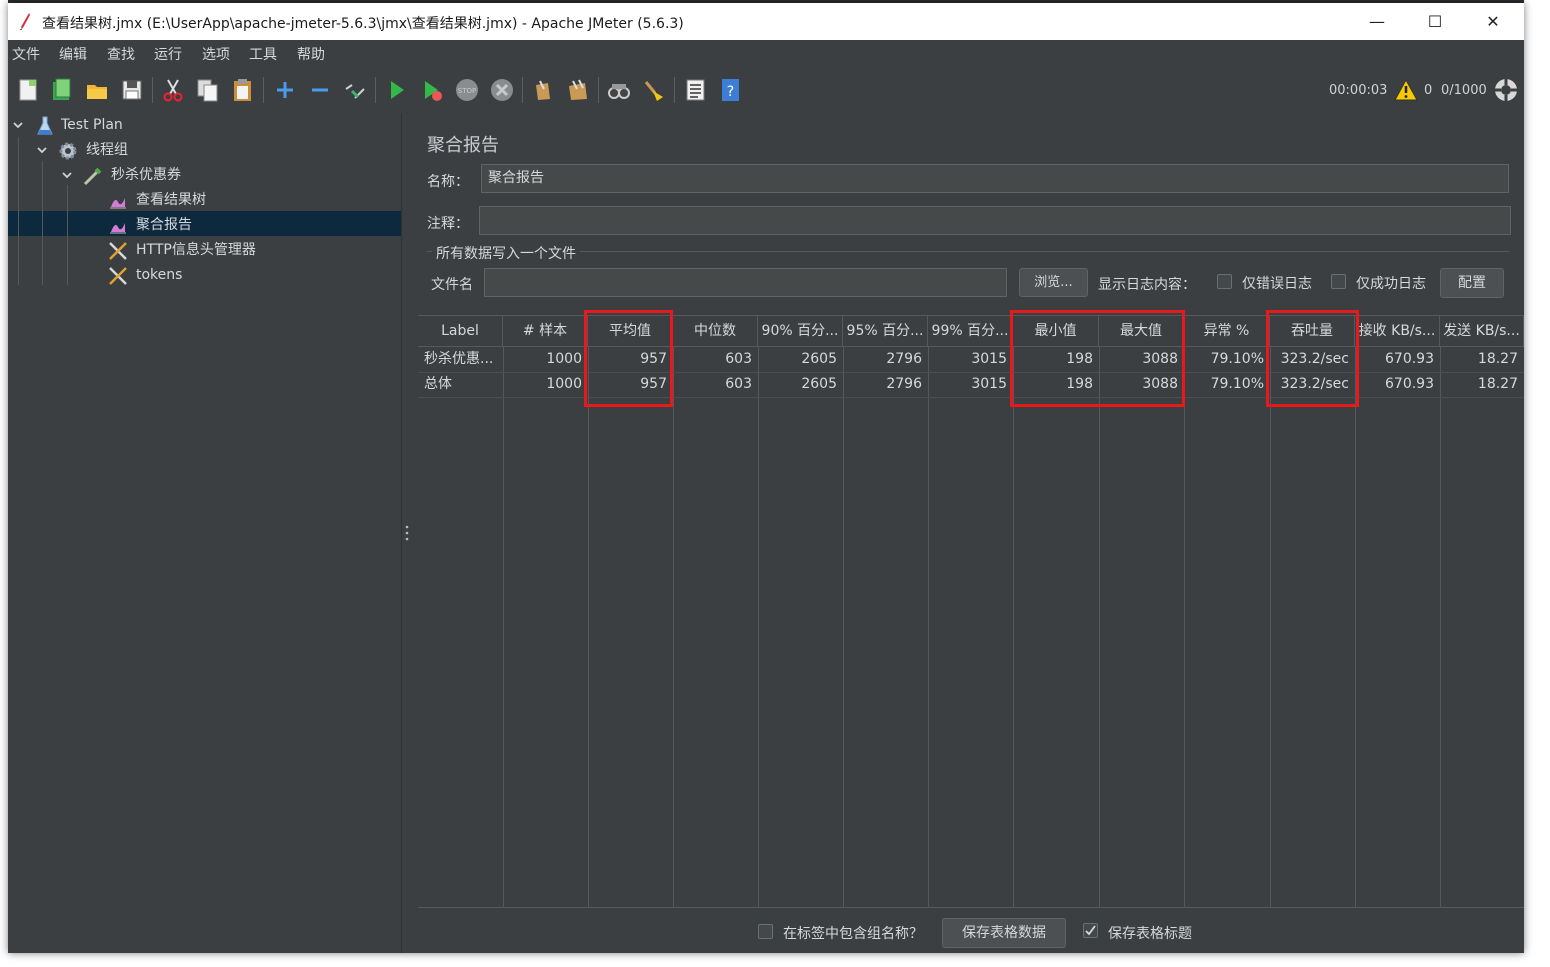  What do you see at coordinates (243, 90) in the screenshot?
I see `paste-icon` at bounding box center [243, 90].